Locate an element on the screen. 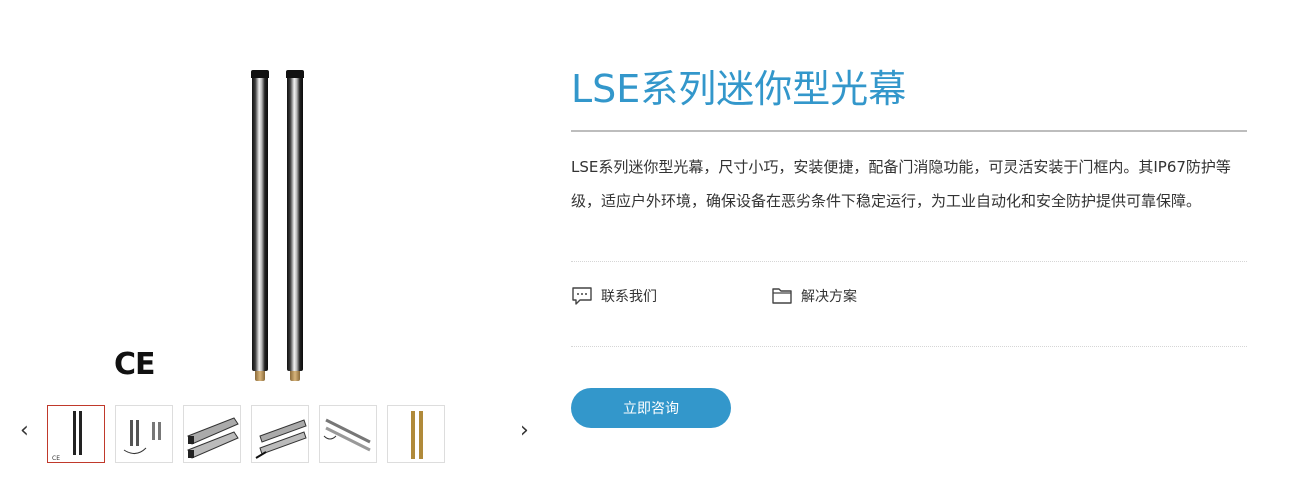  dotted-divider-top is located at coordinates (909, 261).